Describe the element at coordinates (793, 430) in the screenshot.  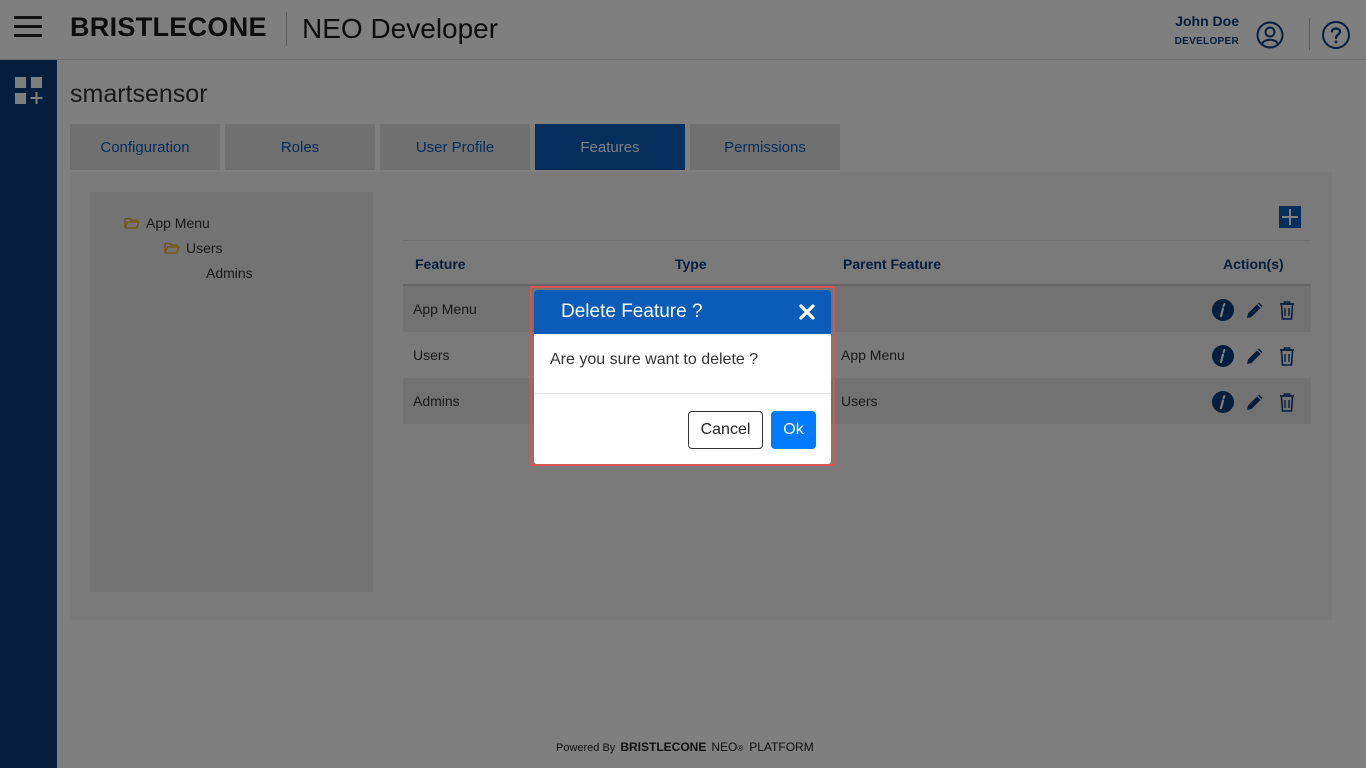
I see `ok-button: Ok` at that location.